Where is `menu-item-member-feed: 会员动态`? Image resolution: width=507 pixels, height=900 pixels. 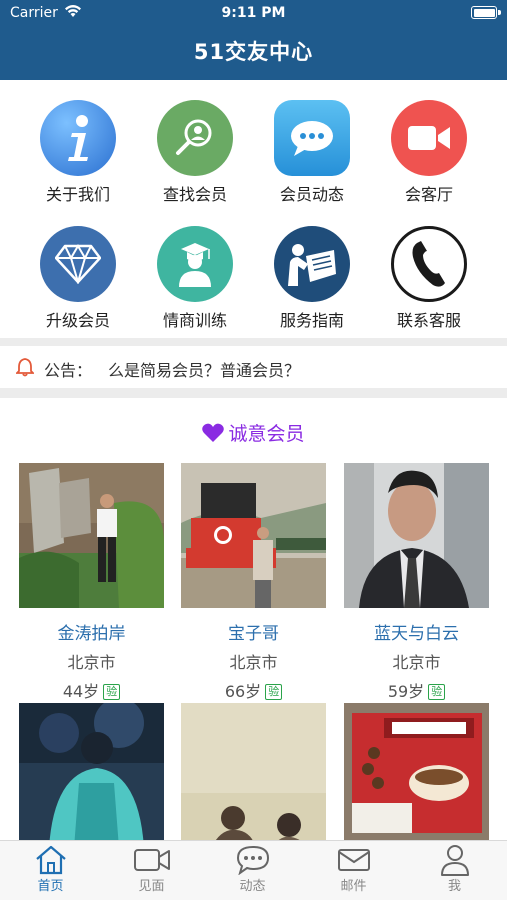
menu-item-member-feed: 会员动态 is located at coordinates (312, 147).